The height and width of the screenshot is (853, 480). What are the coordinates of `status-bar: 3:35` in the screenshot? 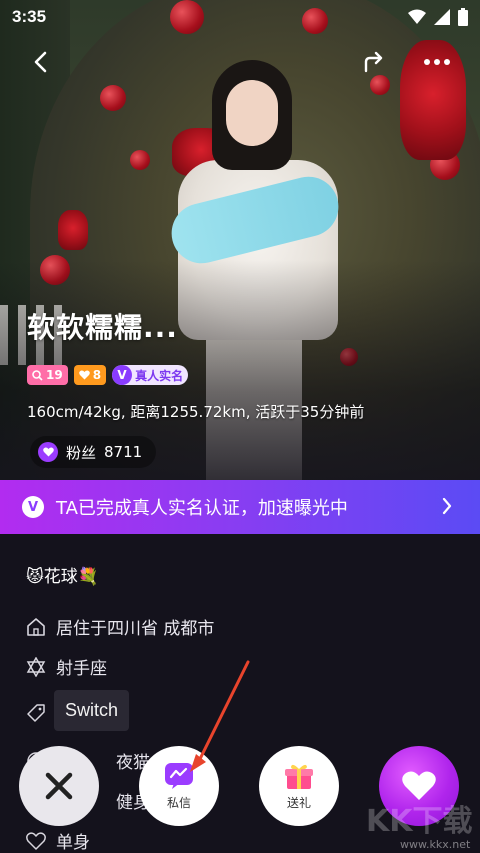 It's located at (240, 17).